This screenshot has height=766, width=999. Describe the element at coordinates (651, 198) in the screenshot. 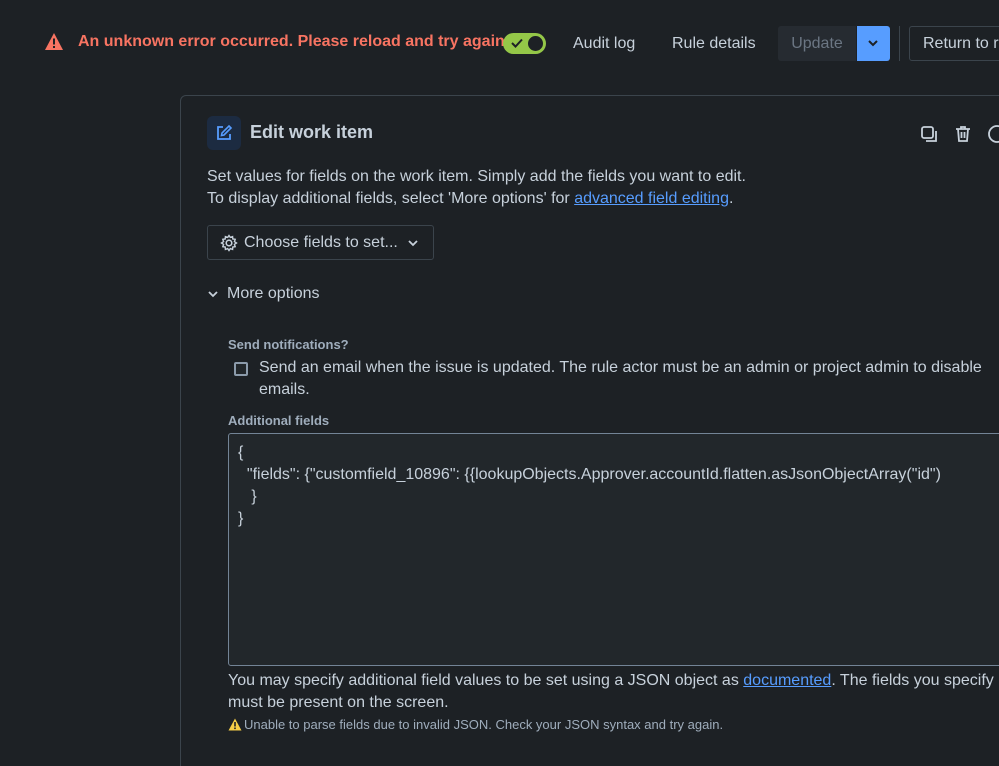

I see `advanced-field-editing-link: advanced field editing` at that location.